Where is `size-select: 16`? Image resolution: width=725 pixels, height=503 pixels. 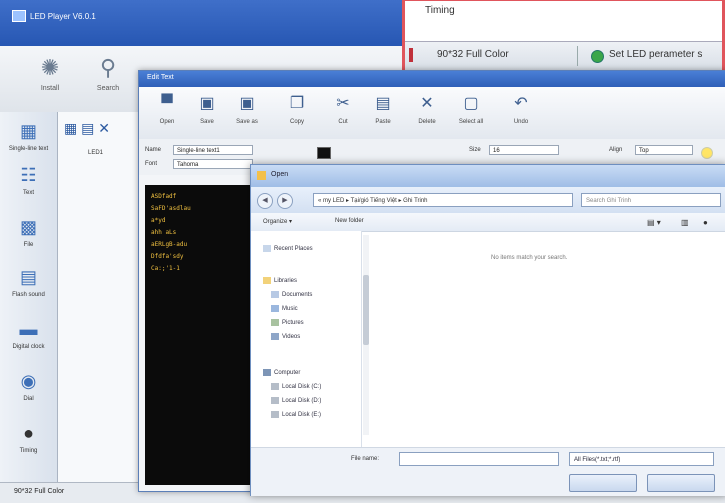 size-select: 16 is located at coordinates (524, 150).